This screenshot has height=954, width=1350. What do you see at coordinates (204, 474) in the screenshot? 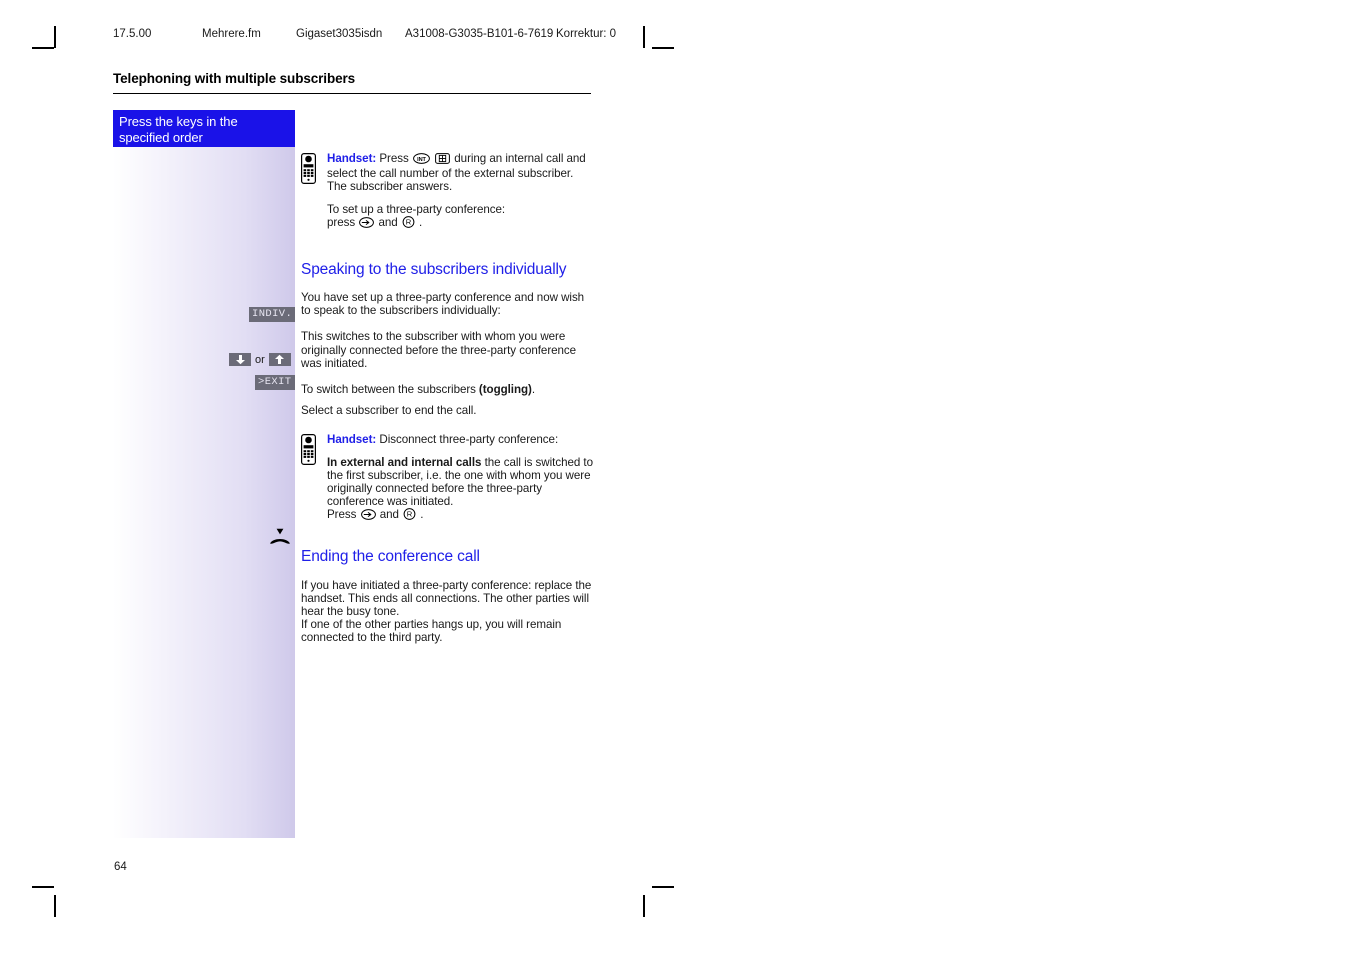
I see `margin-column` at bounding box center [204, 474].